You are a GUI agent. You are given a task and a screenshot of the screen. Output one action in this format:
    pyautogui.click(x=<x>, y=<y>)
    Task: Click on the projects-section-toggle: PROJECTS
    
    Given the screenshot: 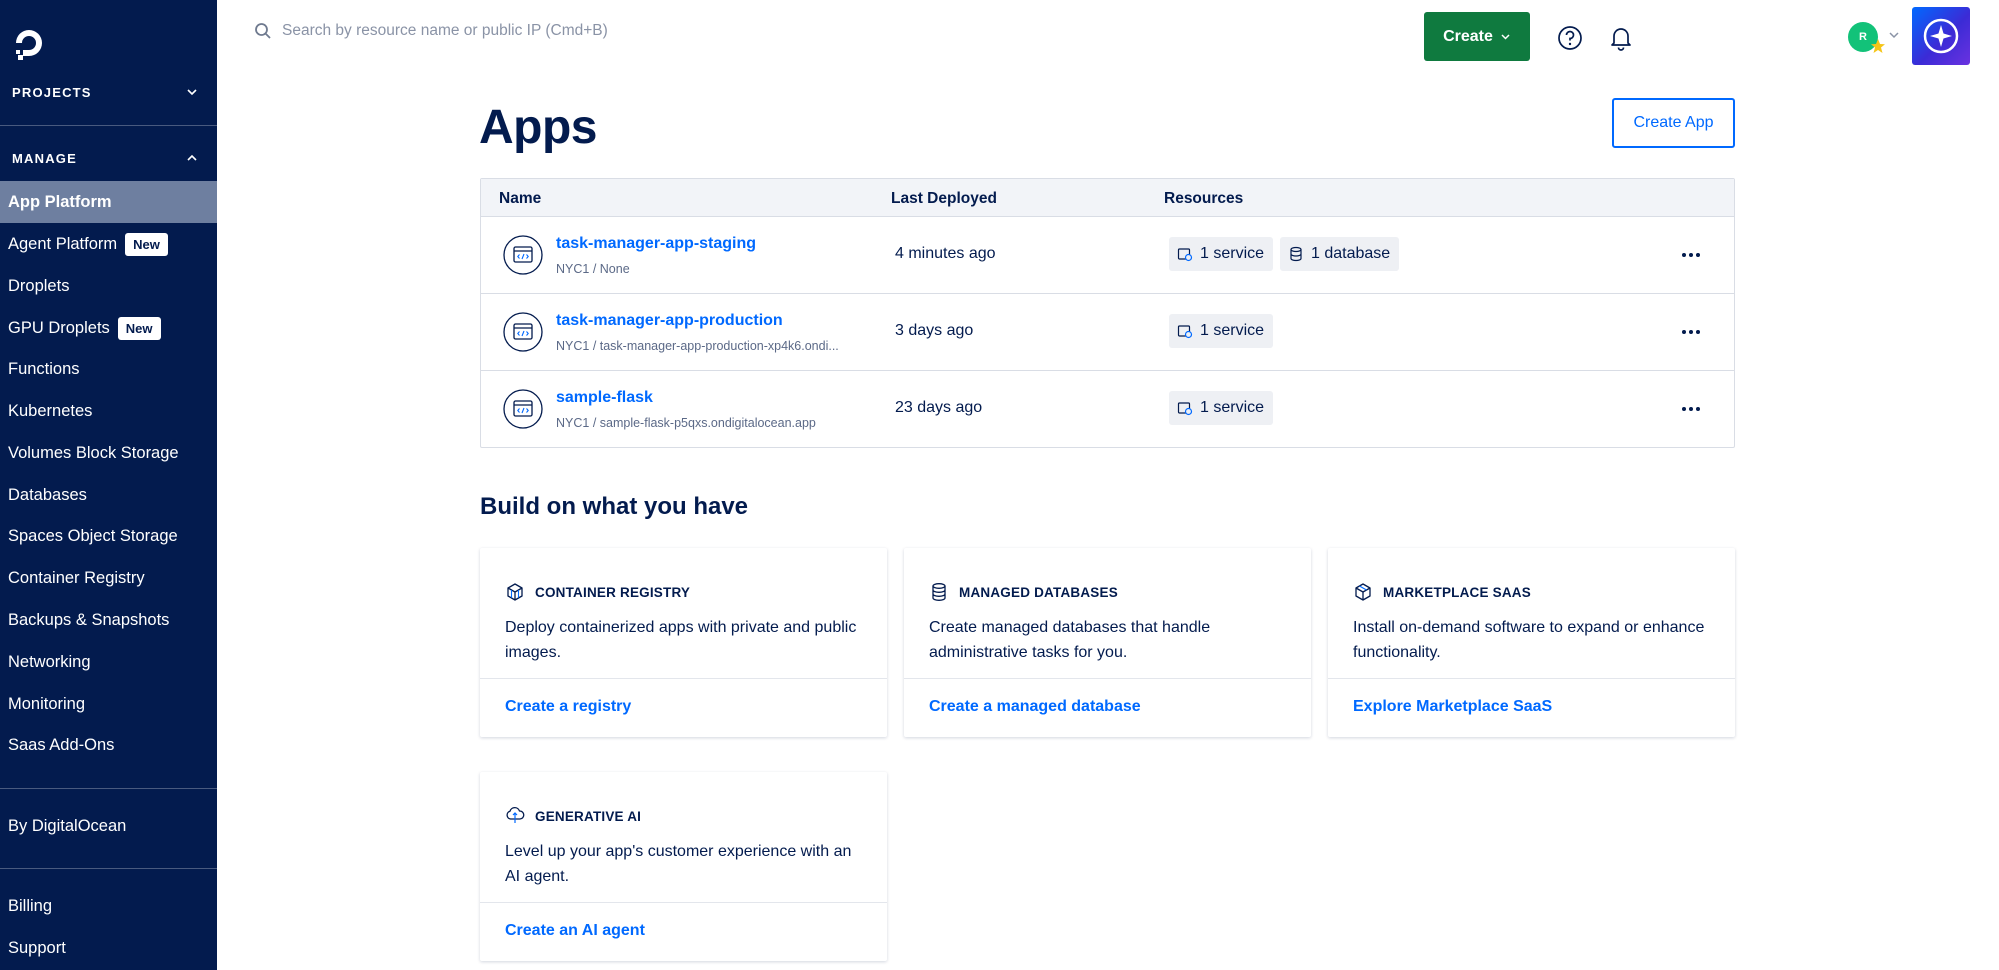 What is the action you would take?
    pyautogui.click(x=108, y=92)
    